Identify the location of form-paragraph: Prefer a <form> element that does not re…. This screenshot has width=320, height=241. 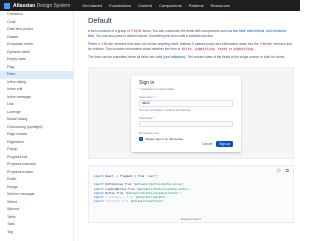
(190, 46).